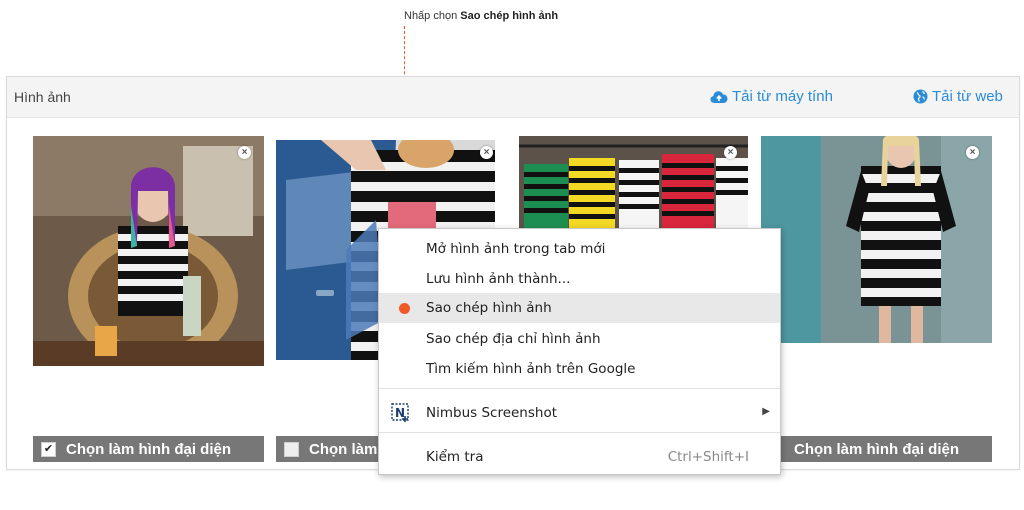  What do you see at coordinates (708, 457) in the screenshot?
I see `menu-item-shortcut: Ctrl+Shift+I` at bounding box center [708, 457].